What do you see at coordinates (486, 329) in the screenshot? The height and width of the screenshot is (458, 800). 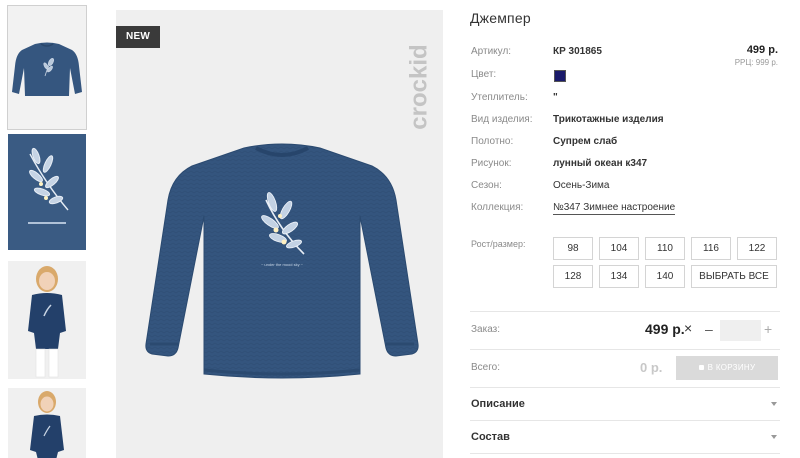 I see `order-label: Заказ:` at bounding box center [486, 329].